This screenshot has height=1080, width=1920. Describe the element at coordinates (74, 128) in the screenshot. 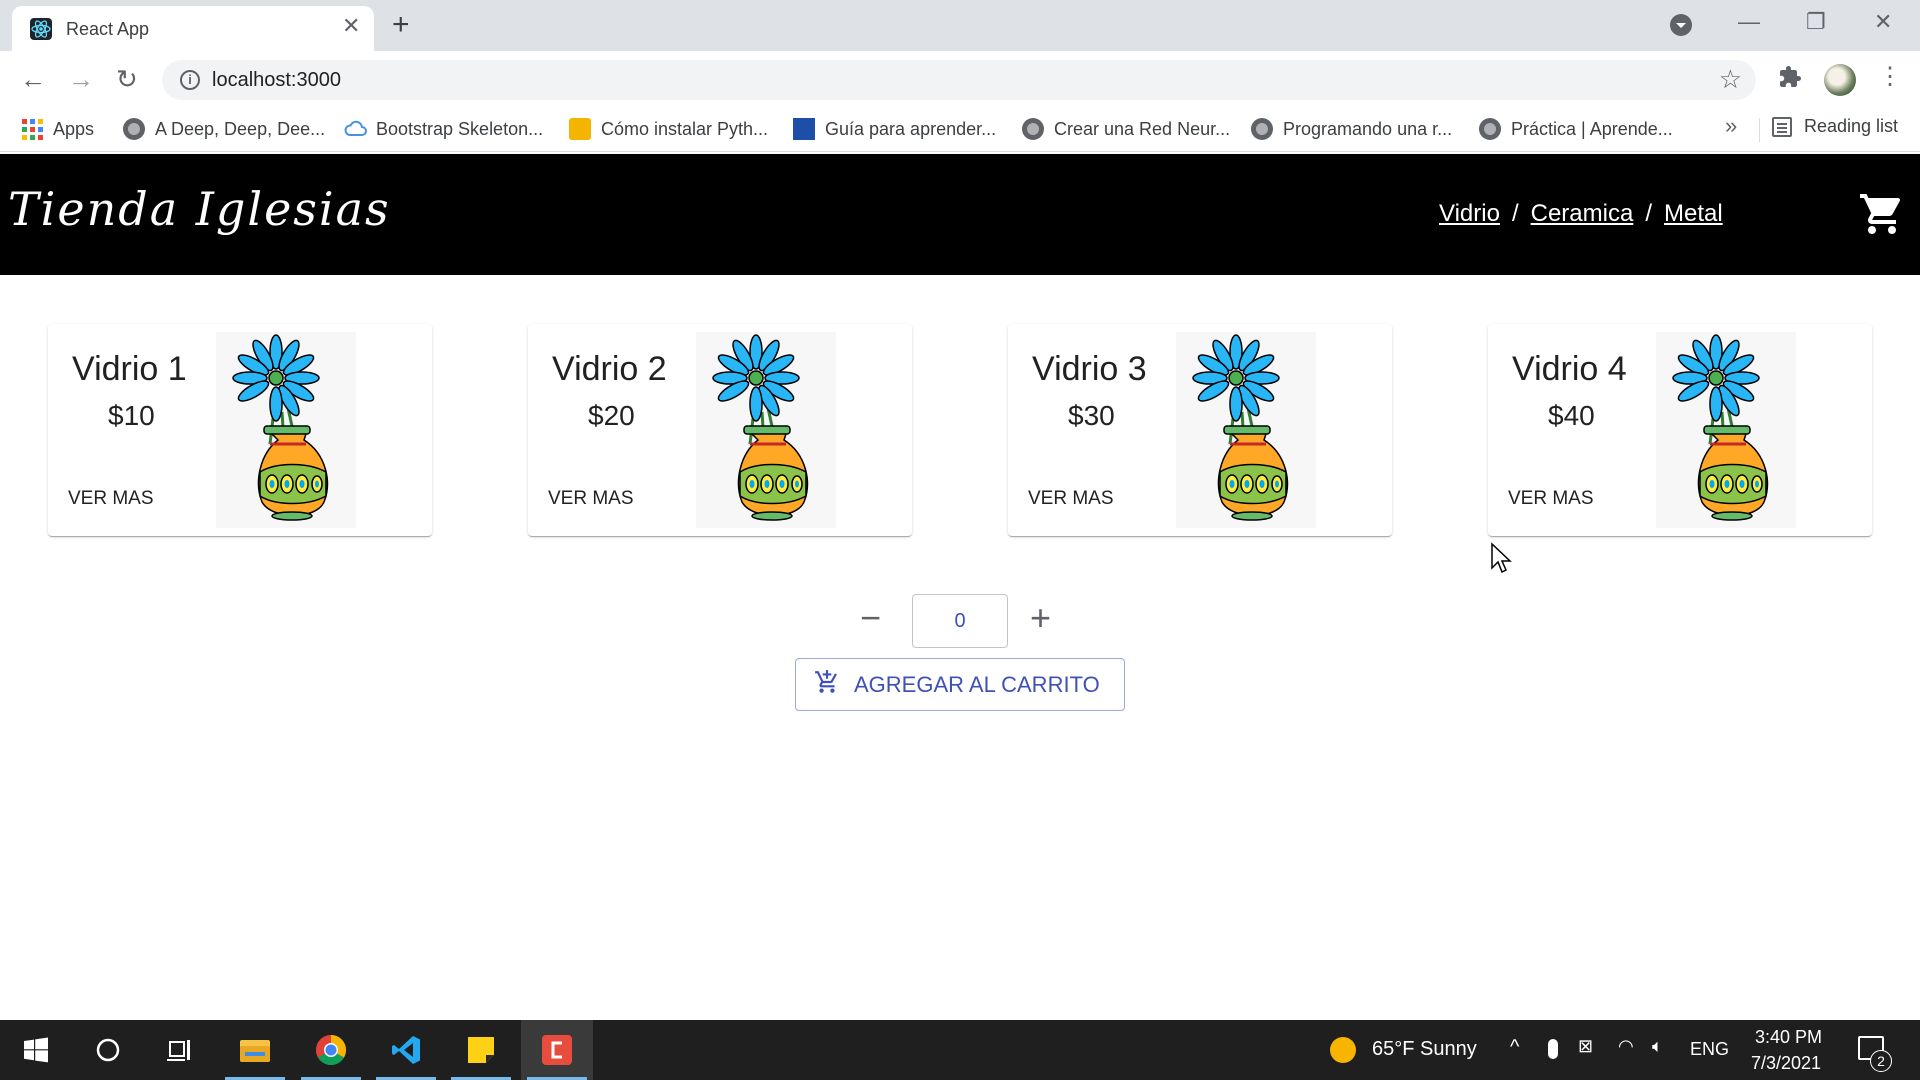

I see `bookmark-label: Apps` at that location.